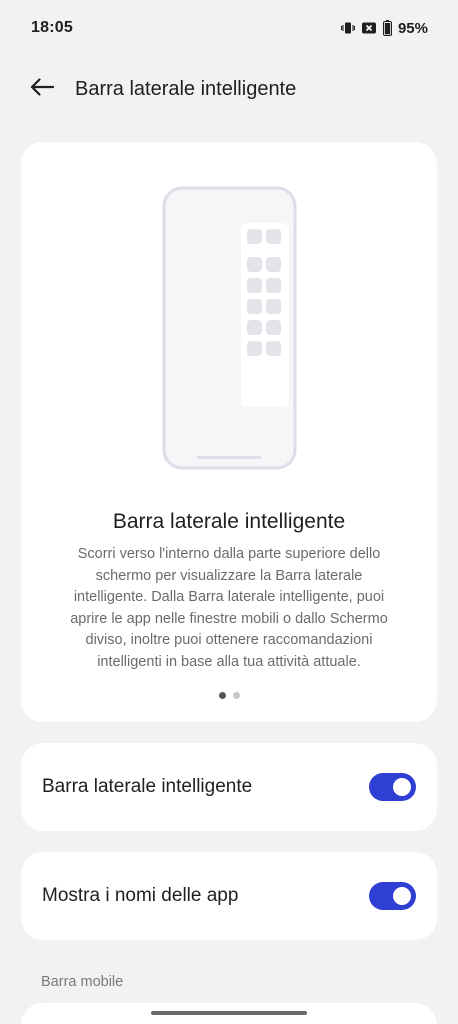  Describe the element at coordinates (236, 695) in the screenshot. I see `page-dot` at that location.